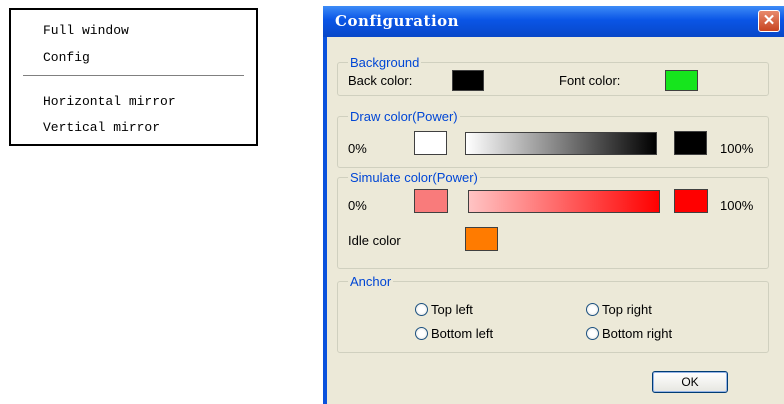  I want to click on font-color-swatch, so click(681, 80).